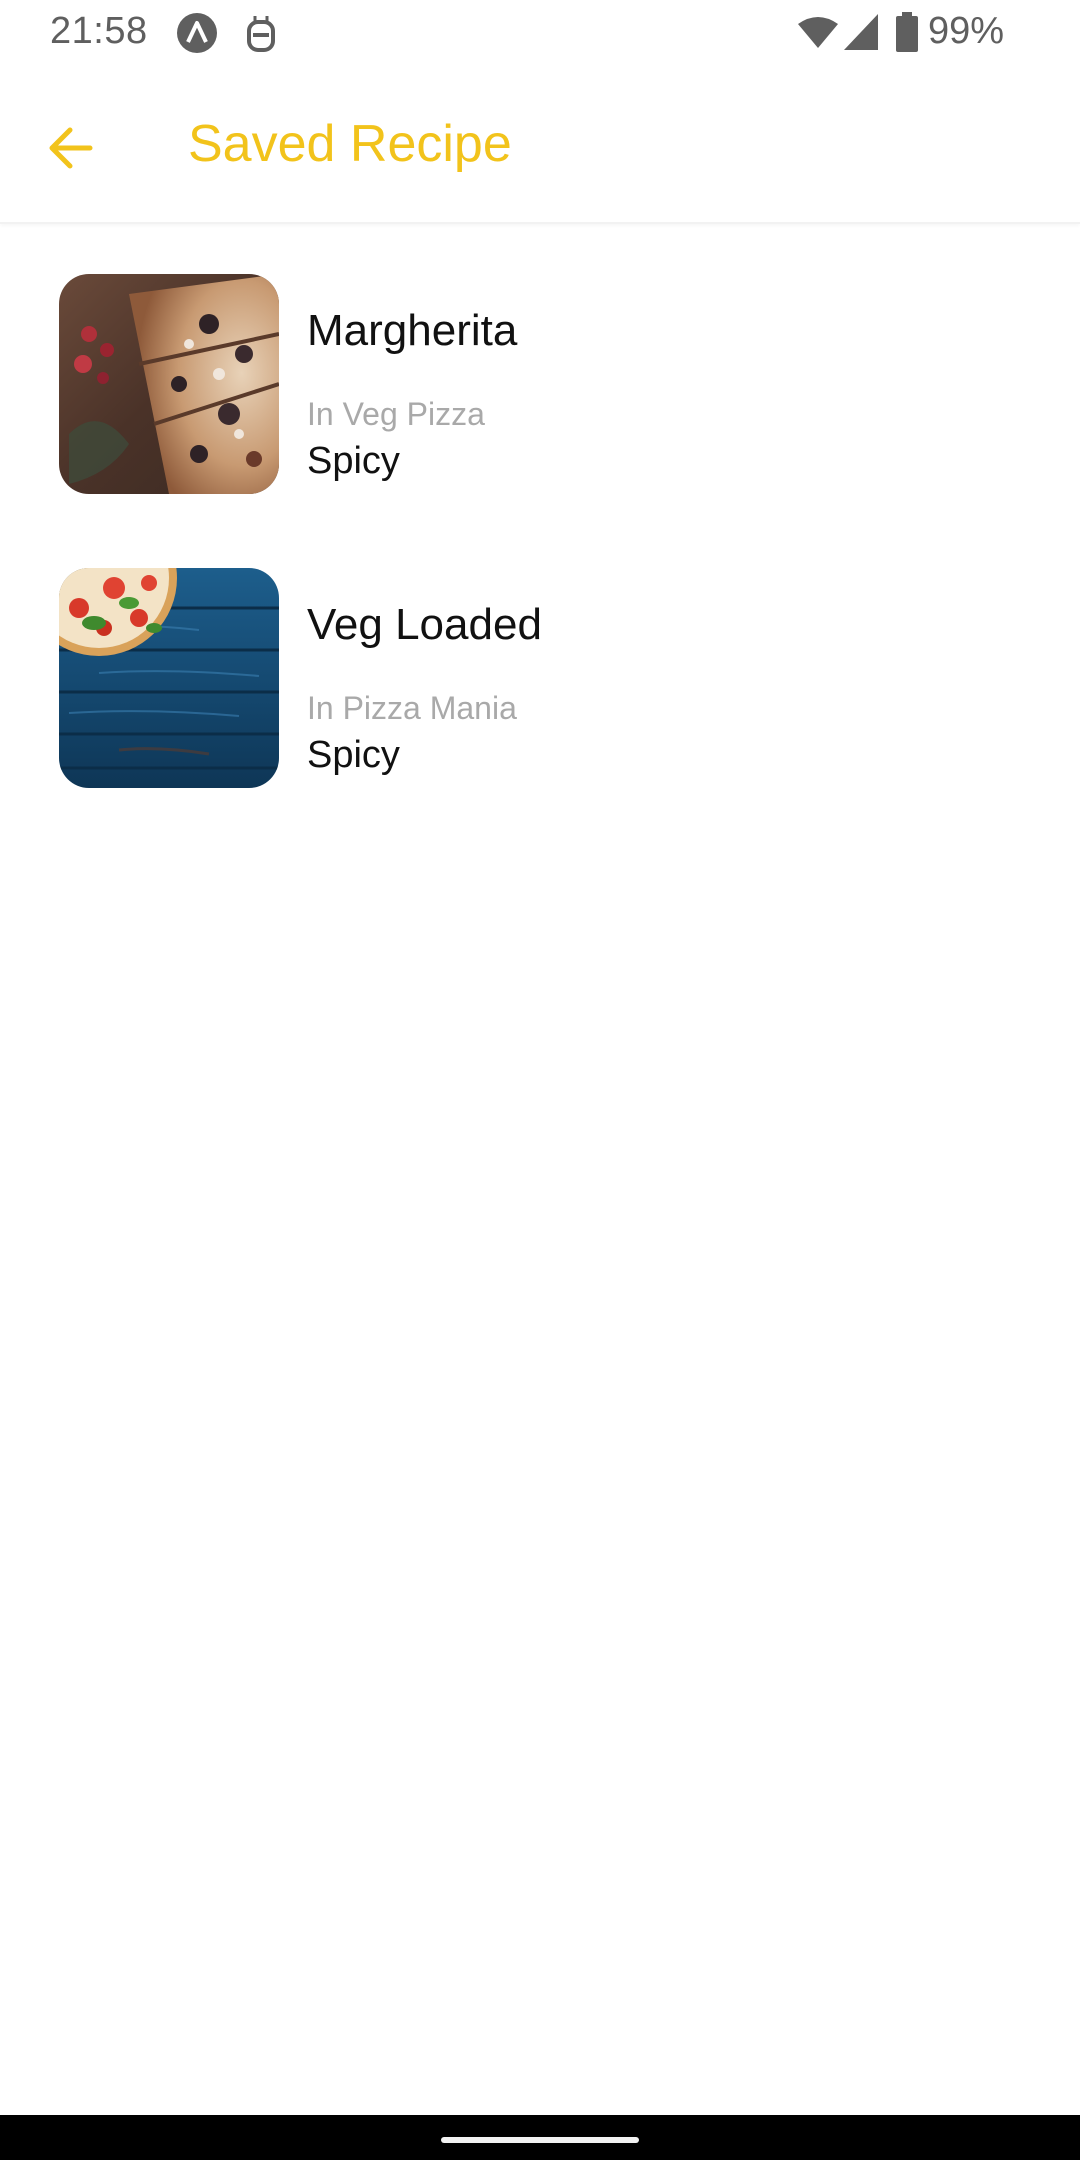  I want to click on pizza-on-blue-wood-image, so click(169, 678).